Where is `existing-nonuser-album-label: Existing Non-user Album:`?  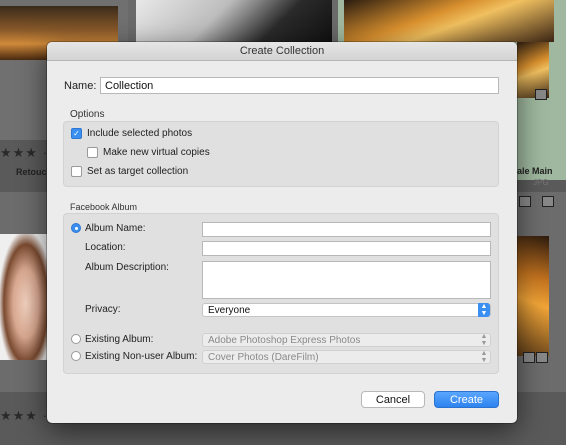
existing-nonuser-album-label: Existing Non-user Album: is located at coordinates (141, 356).